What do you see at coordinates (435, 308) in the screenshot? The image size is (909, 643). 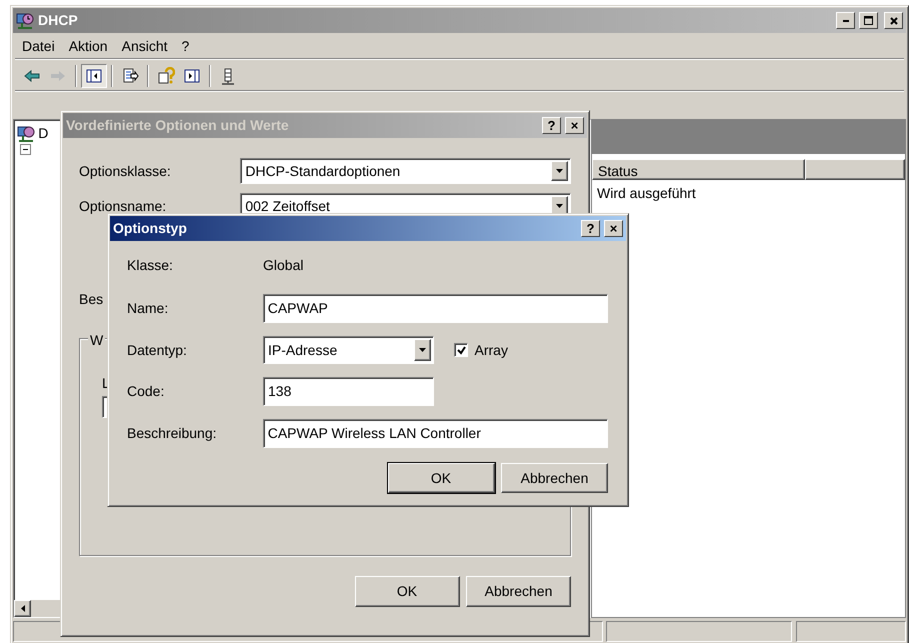 I see `text-field: CAPWAP` at bounding box center [435, 308].